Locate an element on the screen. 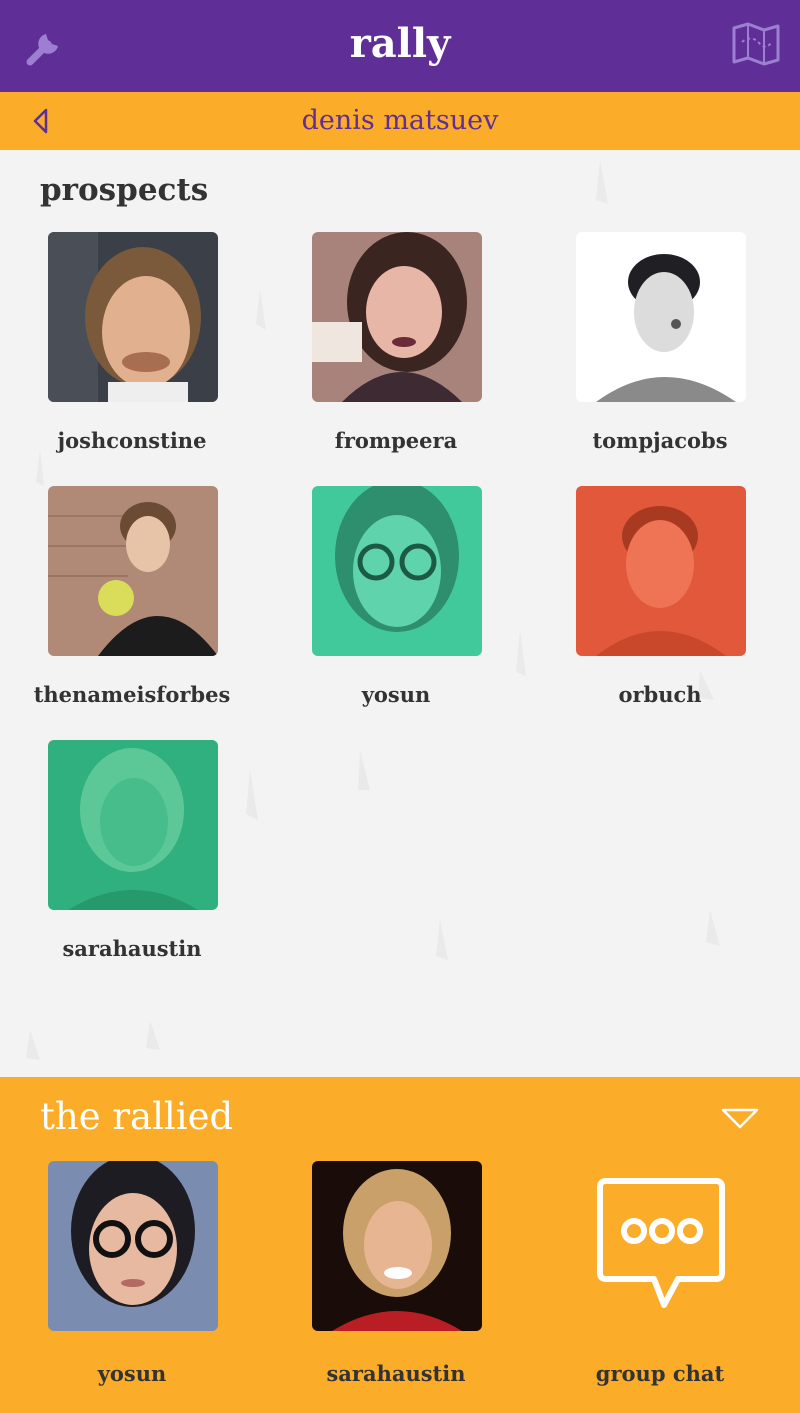  chat-bubble-icon is located at coordinates (661, 1246).